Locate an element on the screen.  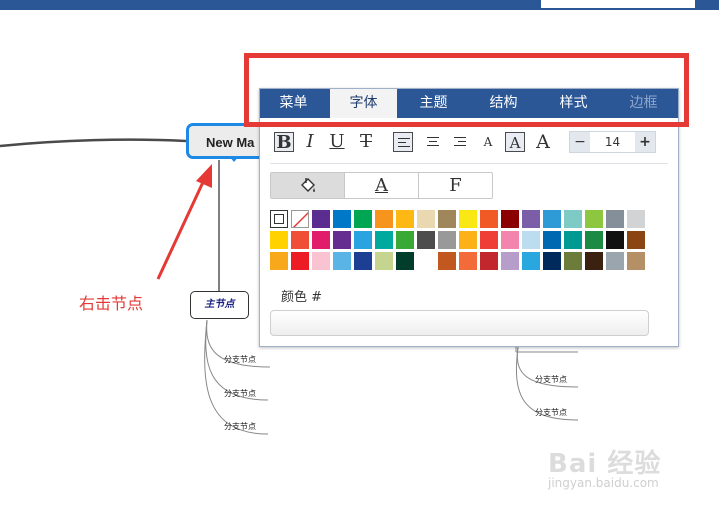
align-center-icon is located at coordinates (433, 142).